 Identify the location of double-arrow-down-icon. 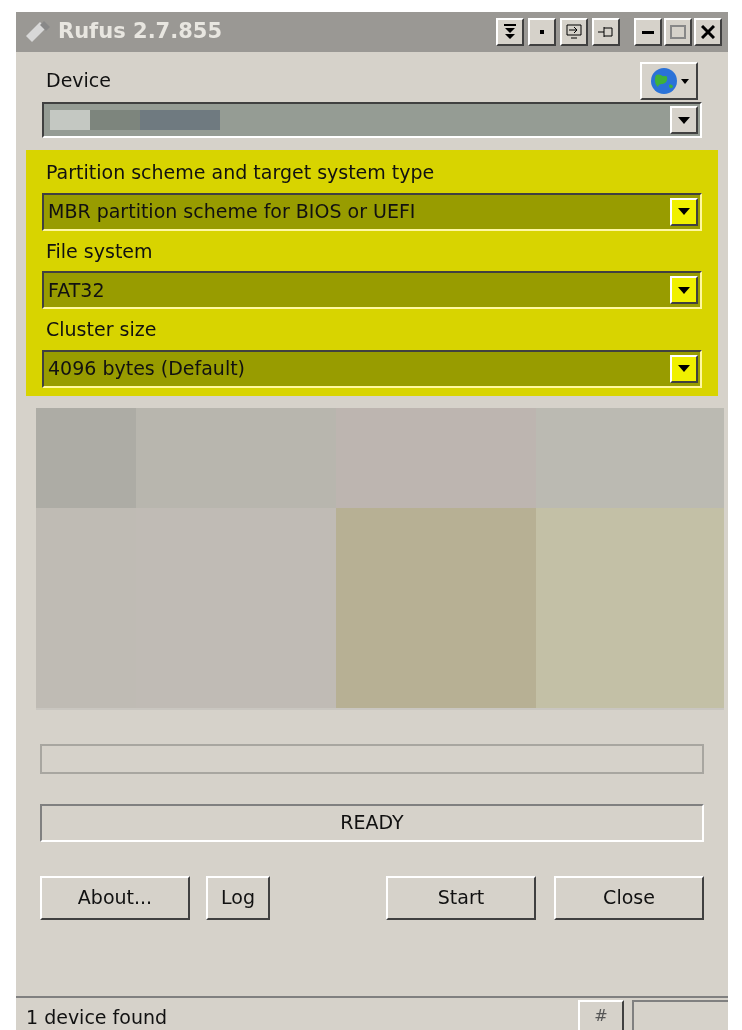
(510, 32).